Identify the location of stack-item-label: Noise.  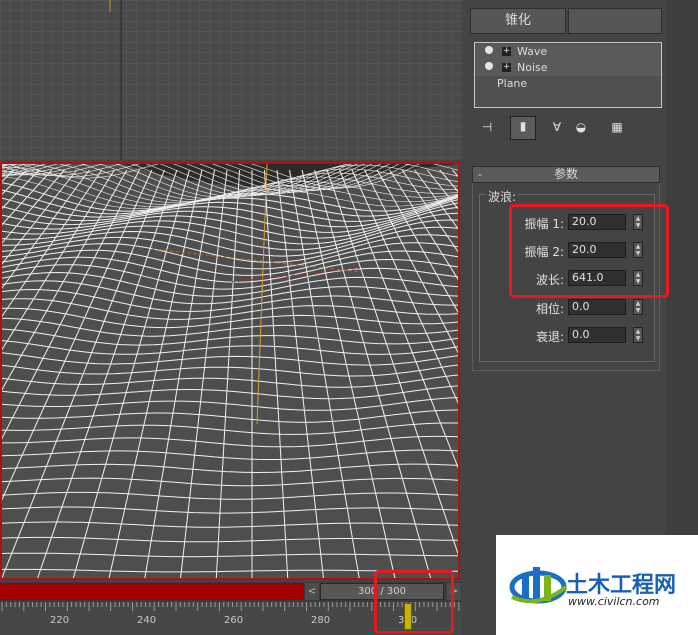
(532, 67).